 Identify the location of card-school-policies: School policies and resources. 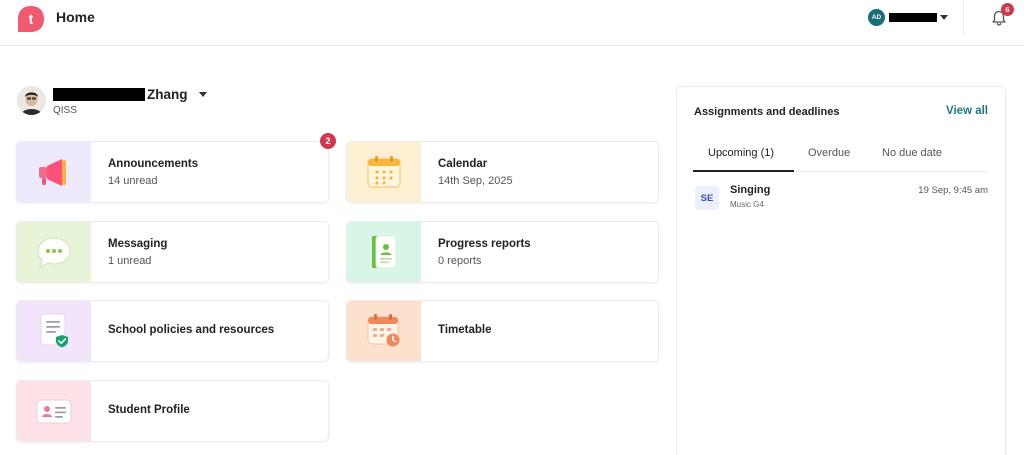
(172, 331).